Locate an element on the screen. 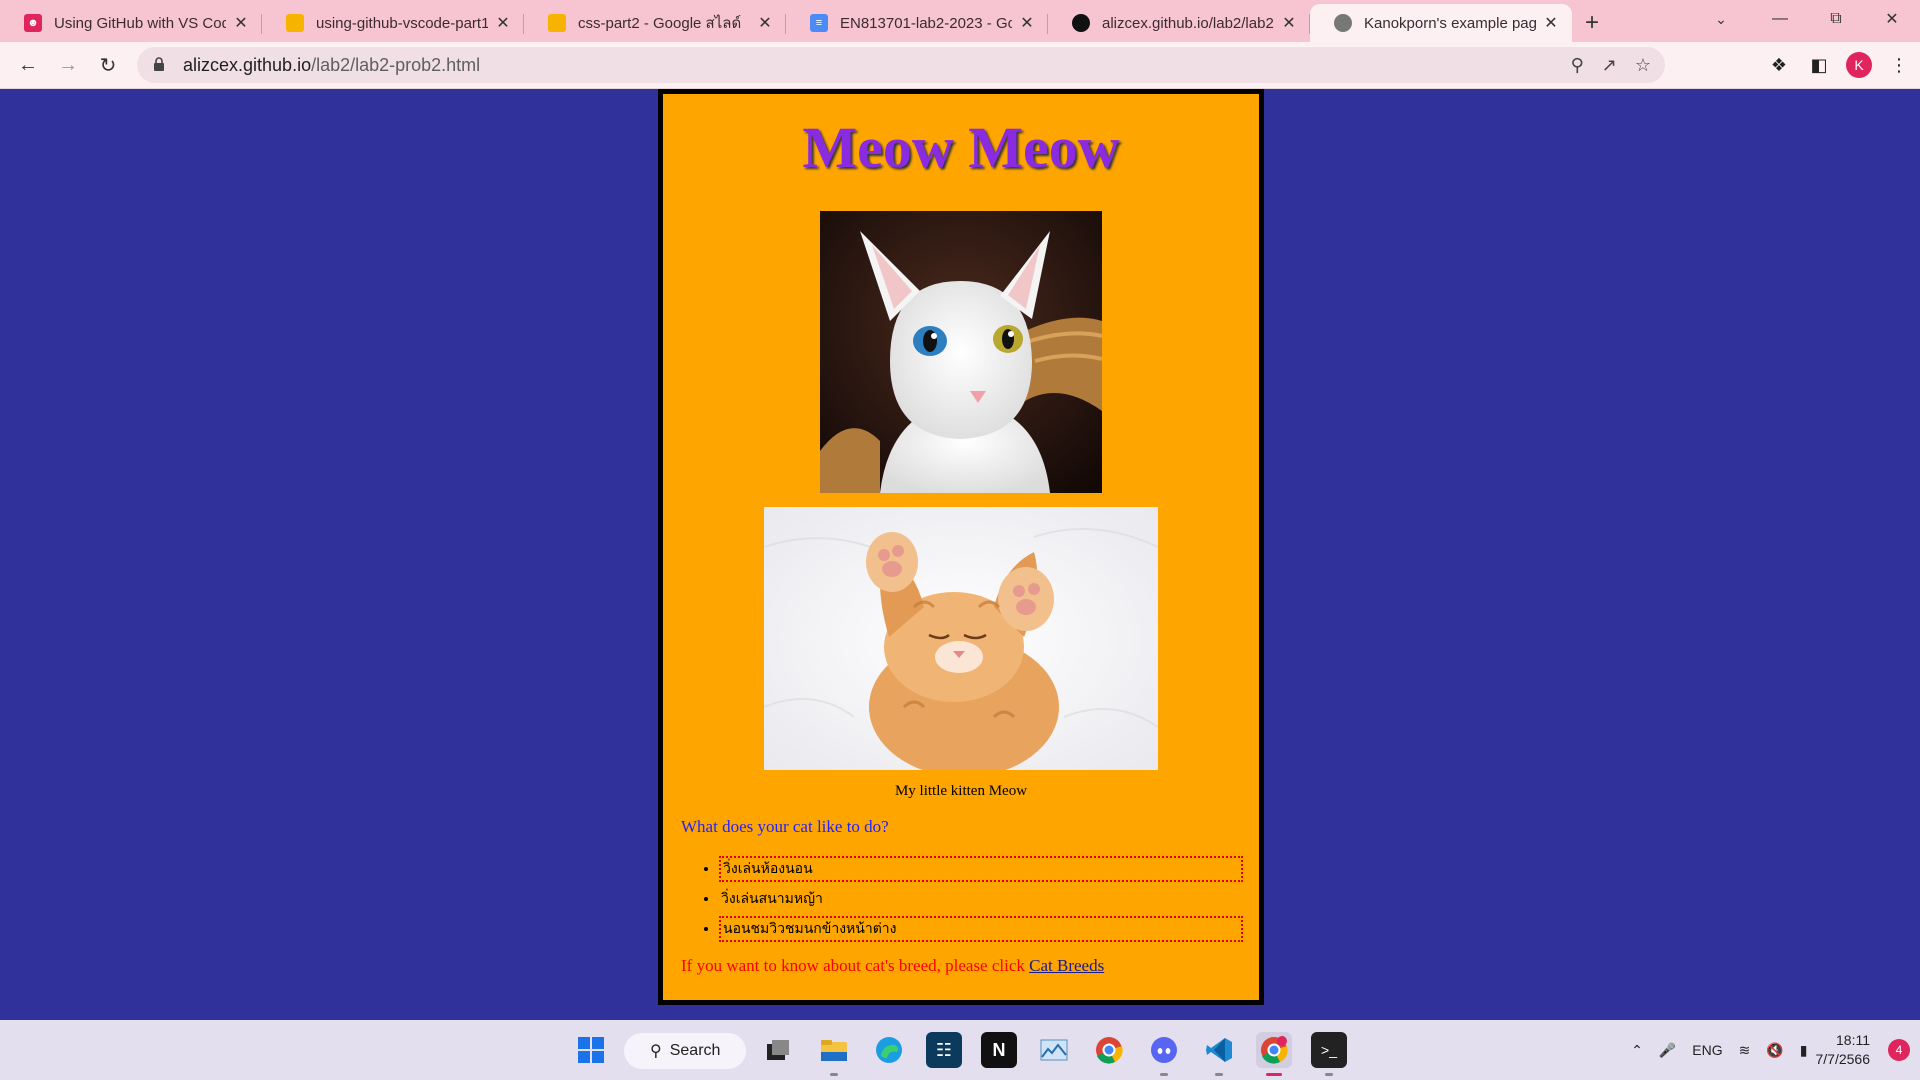 This screenshot has height=1080, width=1920. battery-icon: ▮ is located at coordinates (1804, 1050).